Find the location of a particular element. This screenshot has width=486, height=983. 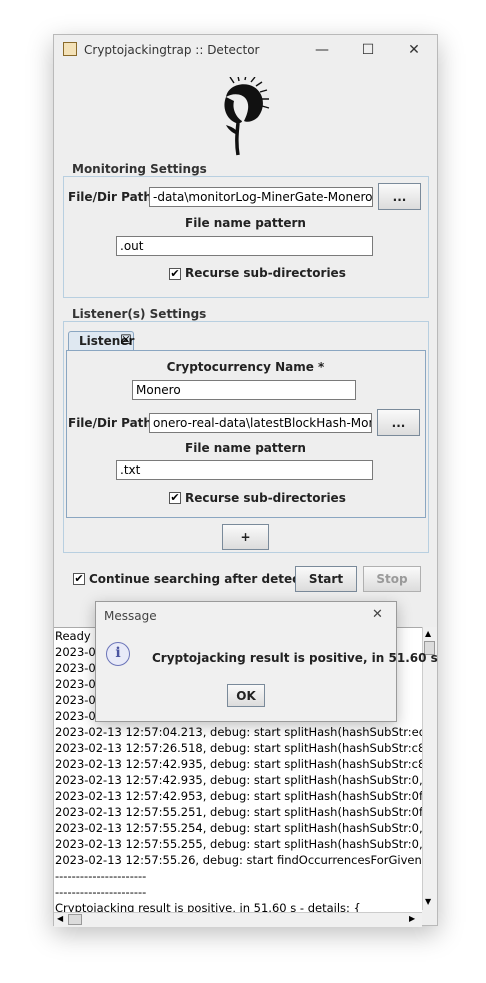

ok-button: OK is located at coordinates (246, 695).